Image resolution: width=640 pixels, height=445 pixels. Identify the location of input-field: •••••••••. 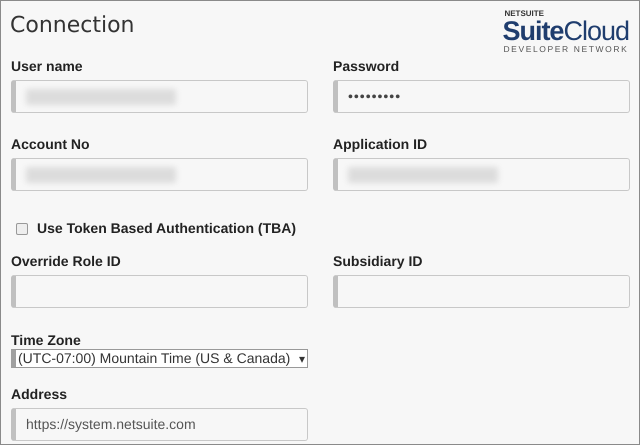
(481, 96).